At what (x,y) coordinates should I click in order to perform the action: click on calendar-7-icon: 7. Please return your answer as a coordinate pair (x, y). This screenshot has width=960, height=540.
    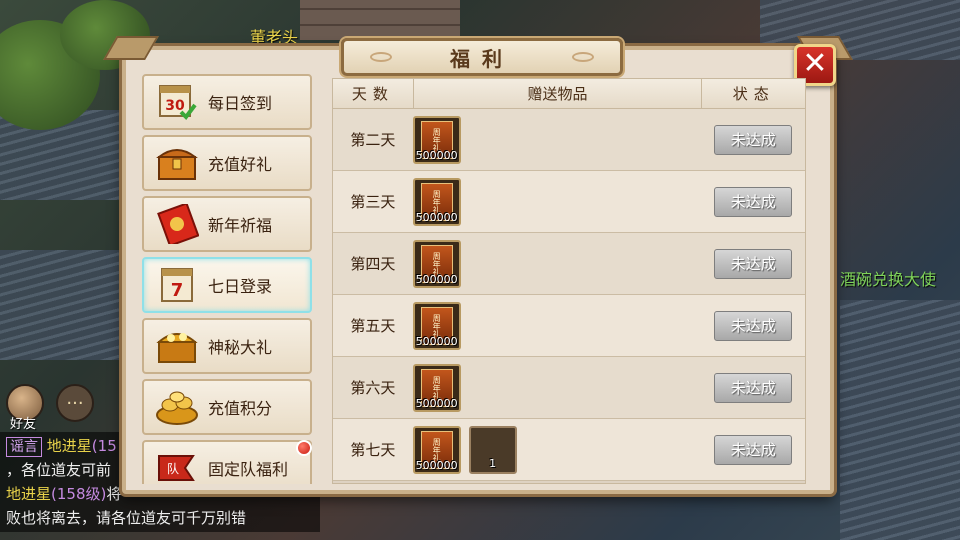
    Looking at the image, I should click on (177, 285).